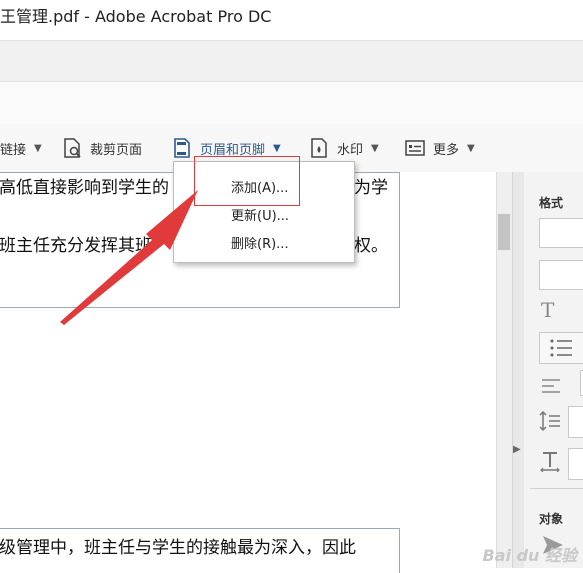  I want to click on page-text-block: 级管理中，班主任与学生的接触最为深入，因此, so click(200, 550).